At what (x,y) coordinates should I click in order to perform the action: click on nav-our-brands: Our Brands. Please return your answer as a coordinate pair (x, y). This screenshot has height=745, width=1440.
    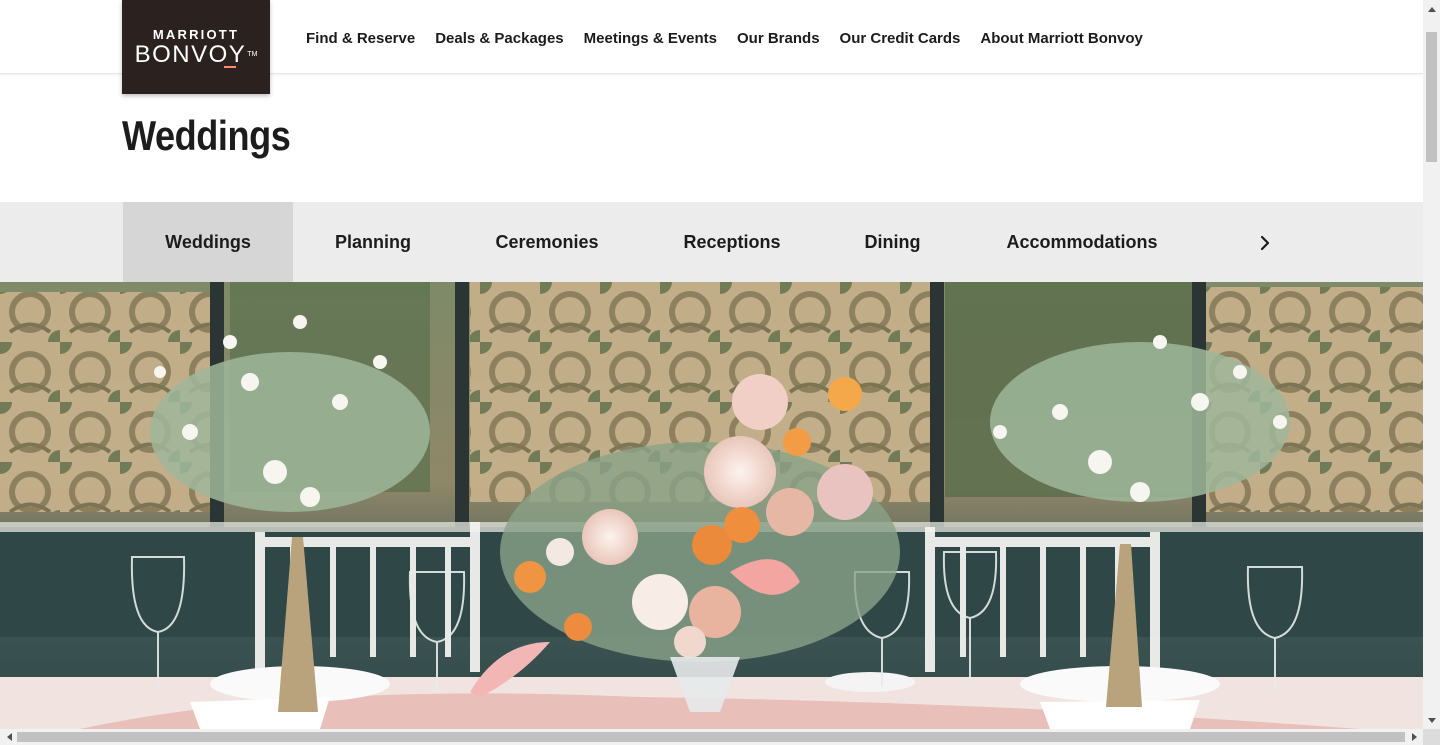
    Looking at the image, I should click on (778, 38).